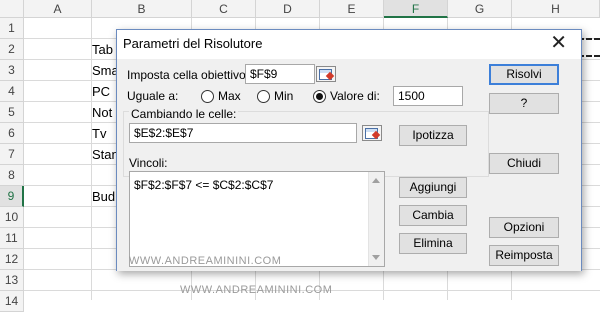 The height and width of the screenshot is (312, 600). Describe the element at coordinates (12, 259) in the screenshot. I see `row-header-12: 12` at that location.